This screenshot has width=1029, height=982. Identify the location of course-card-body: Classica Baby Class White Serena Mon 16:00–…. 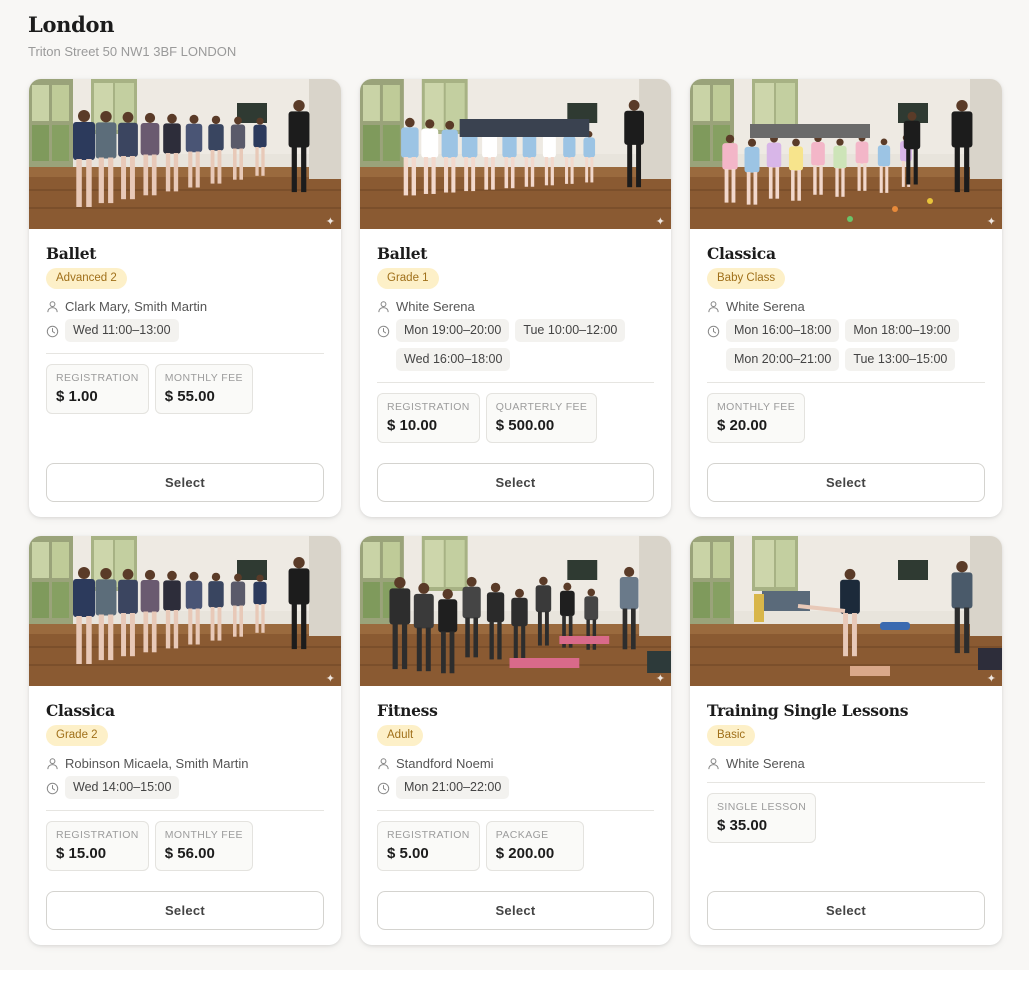
(846, 373).